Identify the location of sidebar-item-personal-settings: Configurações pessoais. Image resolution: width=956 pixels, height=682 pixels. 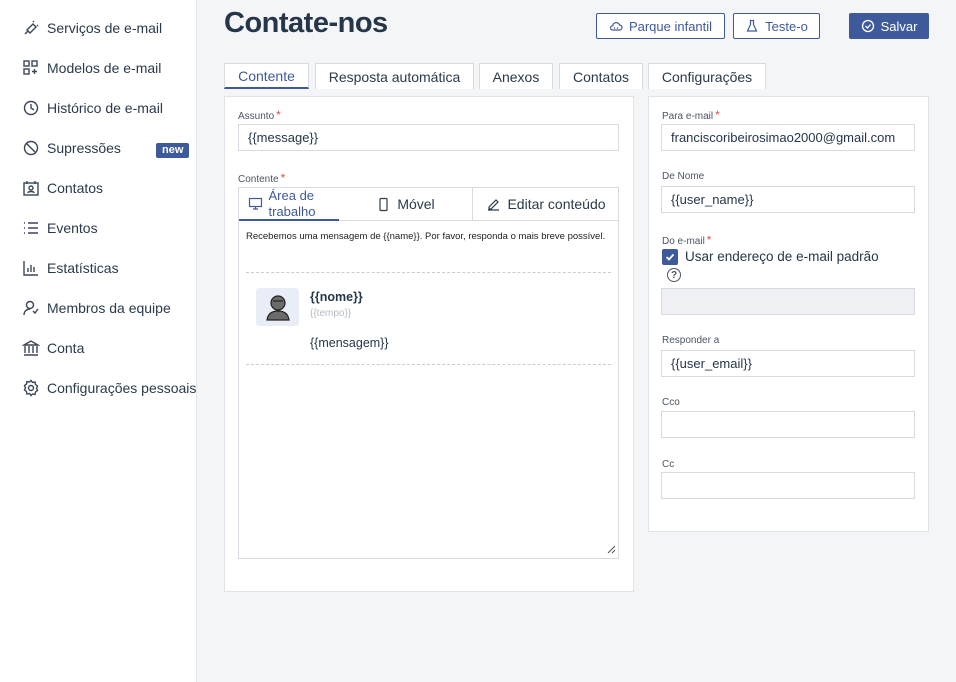
(109, 388).